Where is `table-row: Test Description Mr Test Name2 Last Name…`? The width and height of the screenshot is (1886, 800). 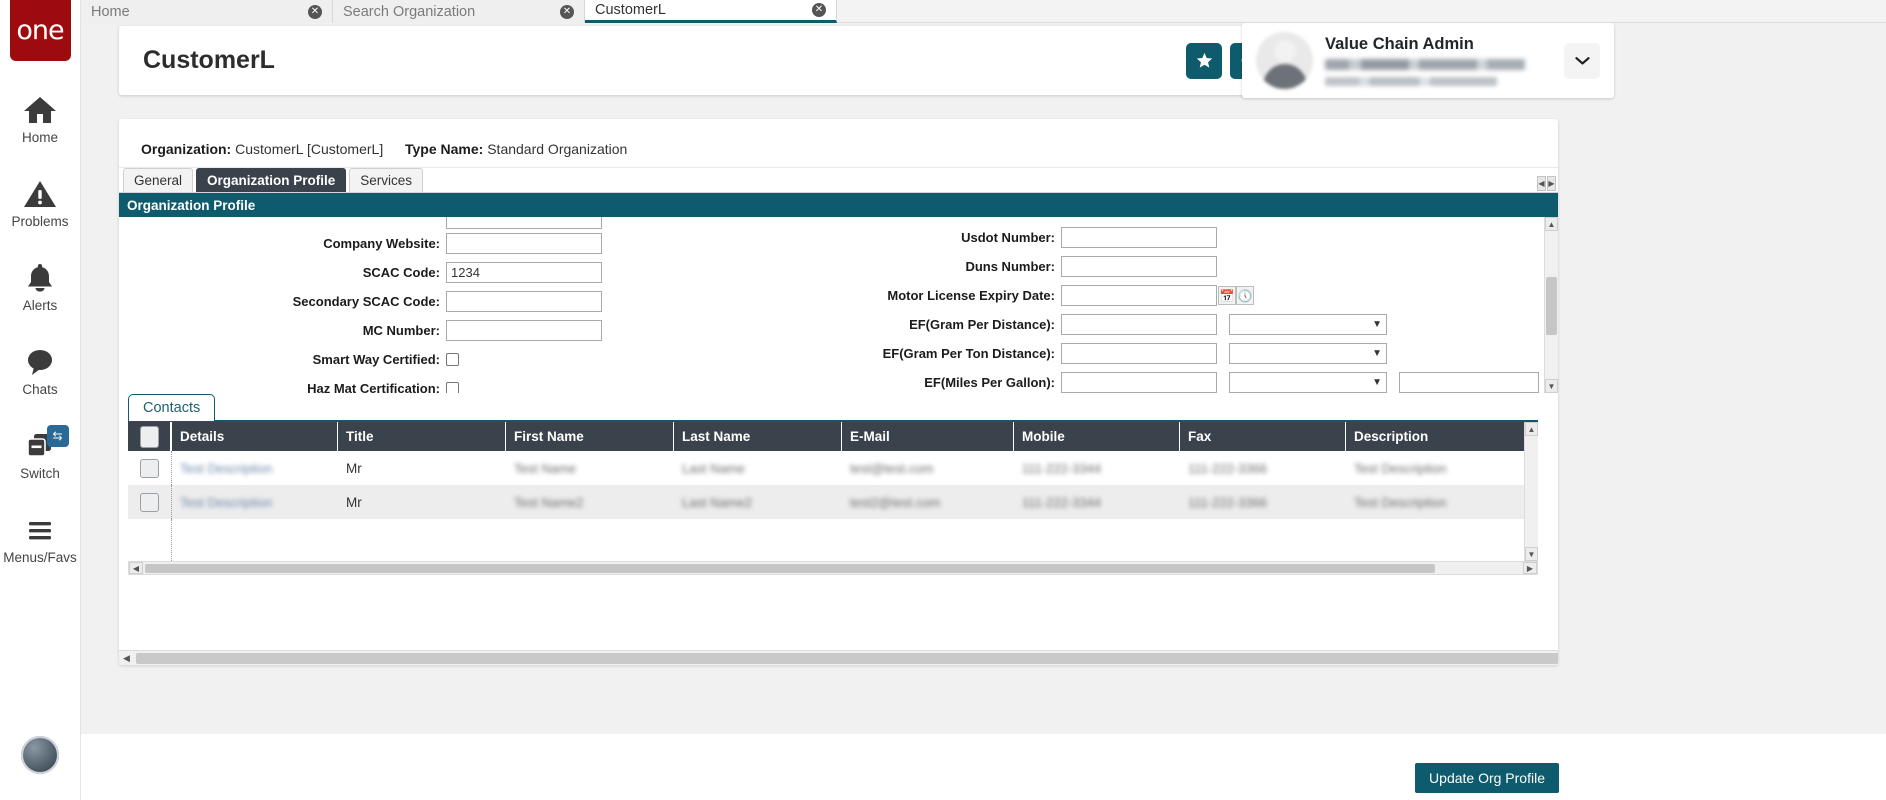
table-row: Test Description Mr Test Name2 Last Name… is located at coordinates (833, 502).